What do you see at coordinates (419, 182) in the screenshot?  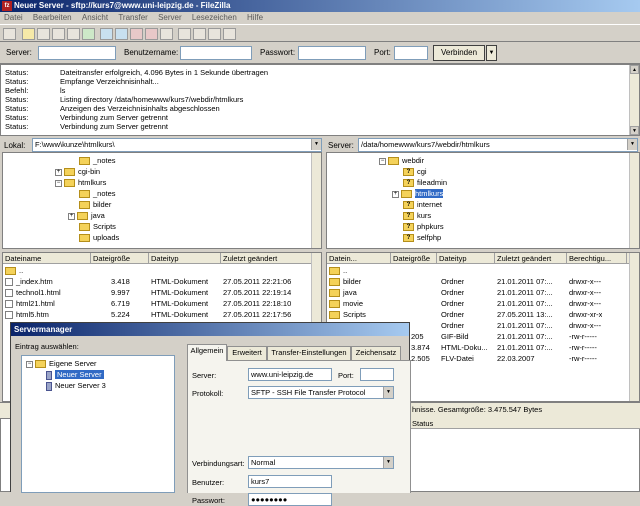 I see `tree-node: ? fileadmin` at bounding box center [419, 182].